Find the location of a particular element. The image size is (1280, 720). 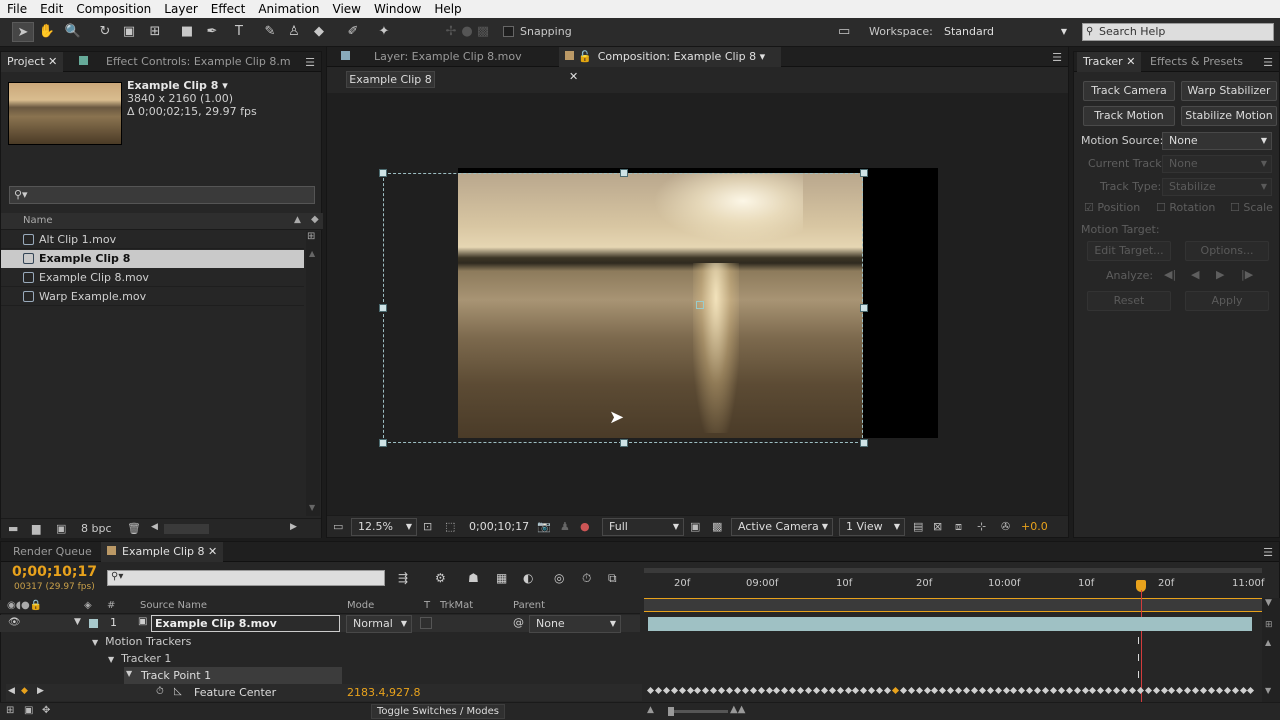

reset-button: Reset is located at coordinates (1129, 301).